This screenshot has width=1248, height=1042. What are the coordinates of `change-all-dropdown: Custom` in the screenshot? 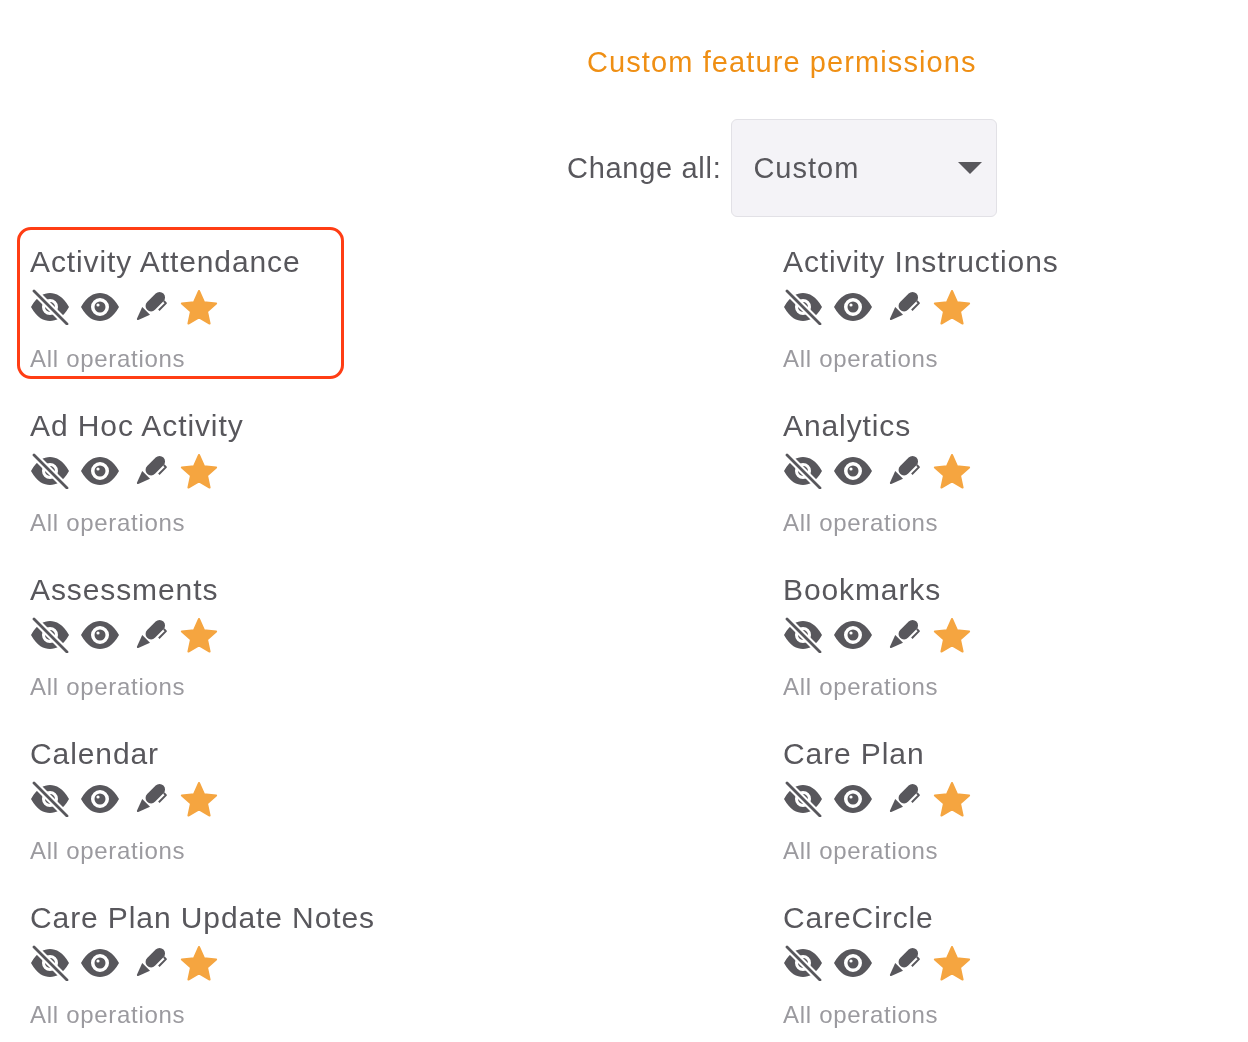 It's located at (864, 168).